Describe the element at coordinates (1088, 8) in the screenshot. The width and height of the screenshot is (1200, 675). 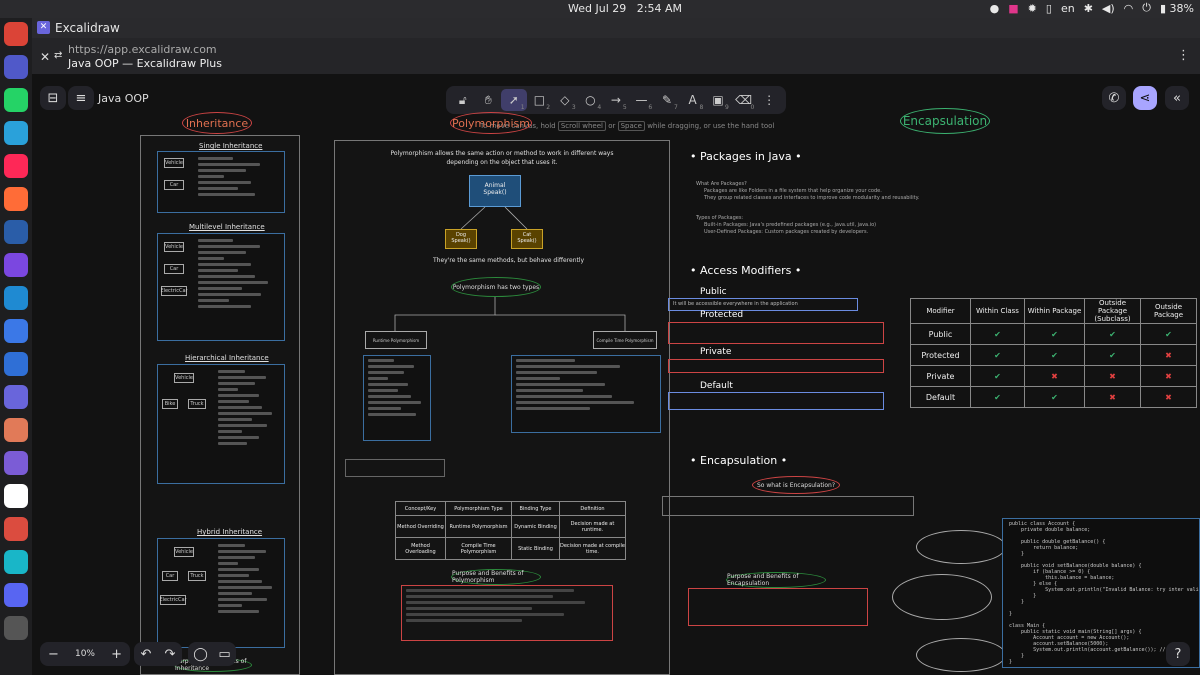
I see `bluetooth-icon: ✱` at that location.